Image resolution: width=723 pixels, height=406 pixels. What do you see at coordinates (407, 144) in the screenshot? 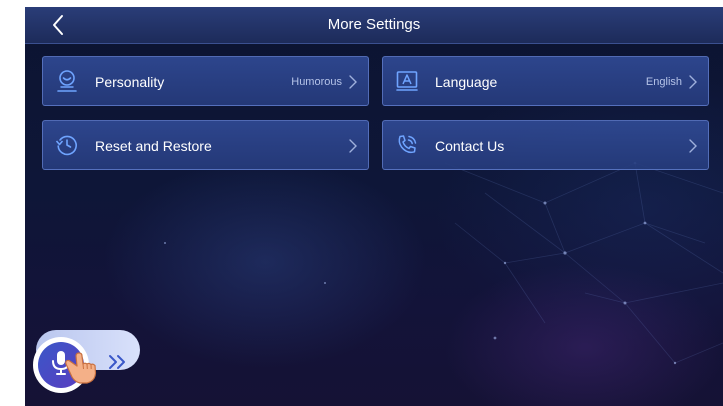
I see `phone-call-icon` at bounding box center [407, 144].